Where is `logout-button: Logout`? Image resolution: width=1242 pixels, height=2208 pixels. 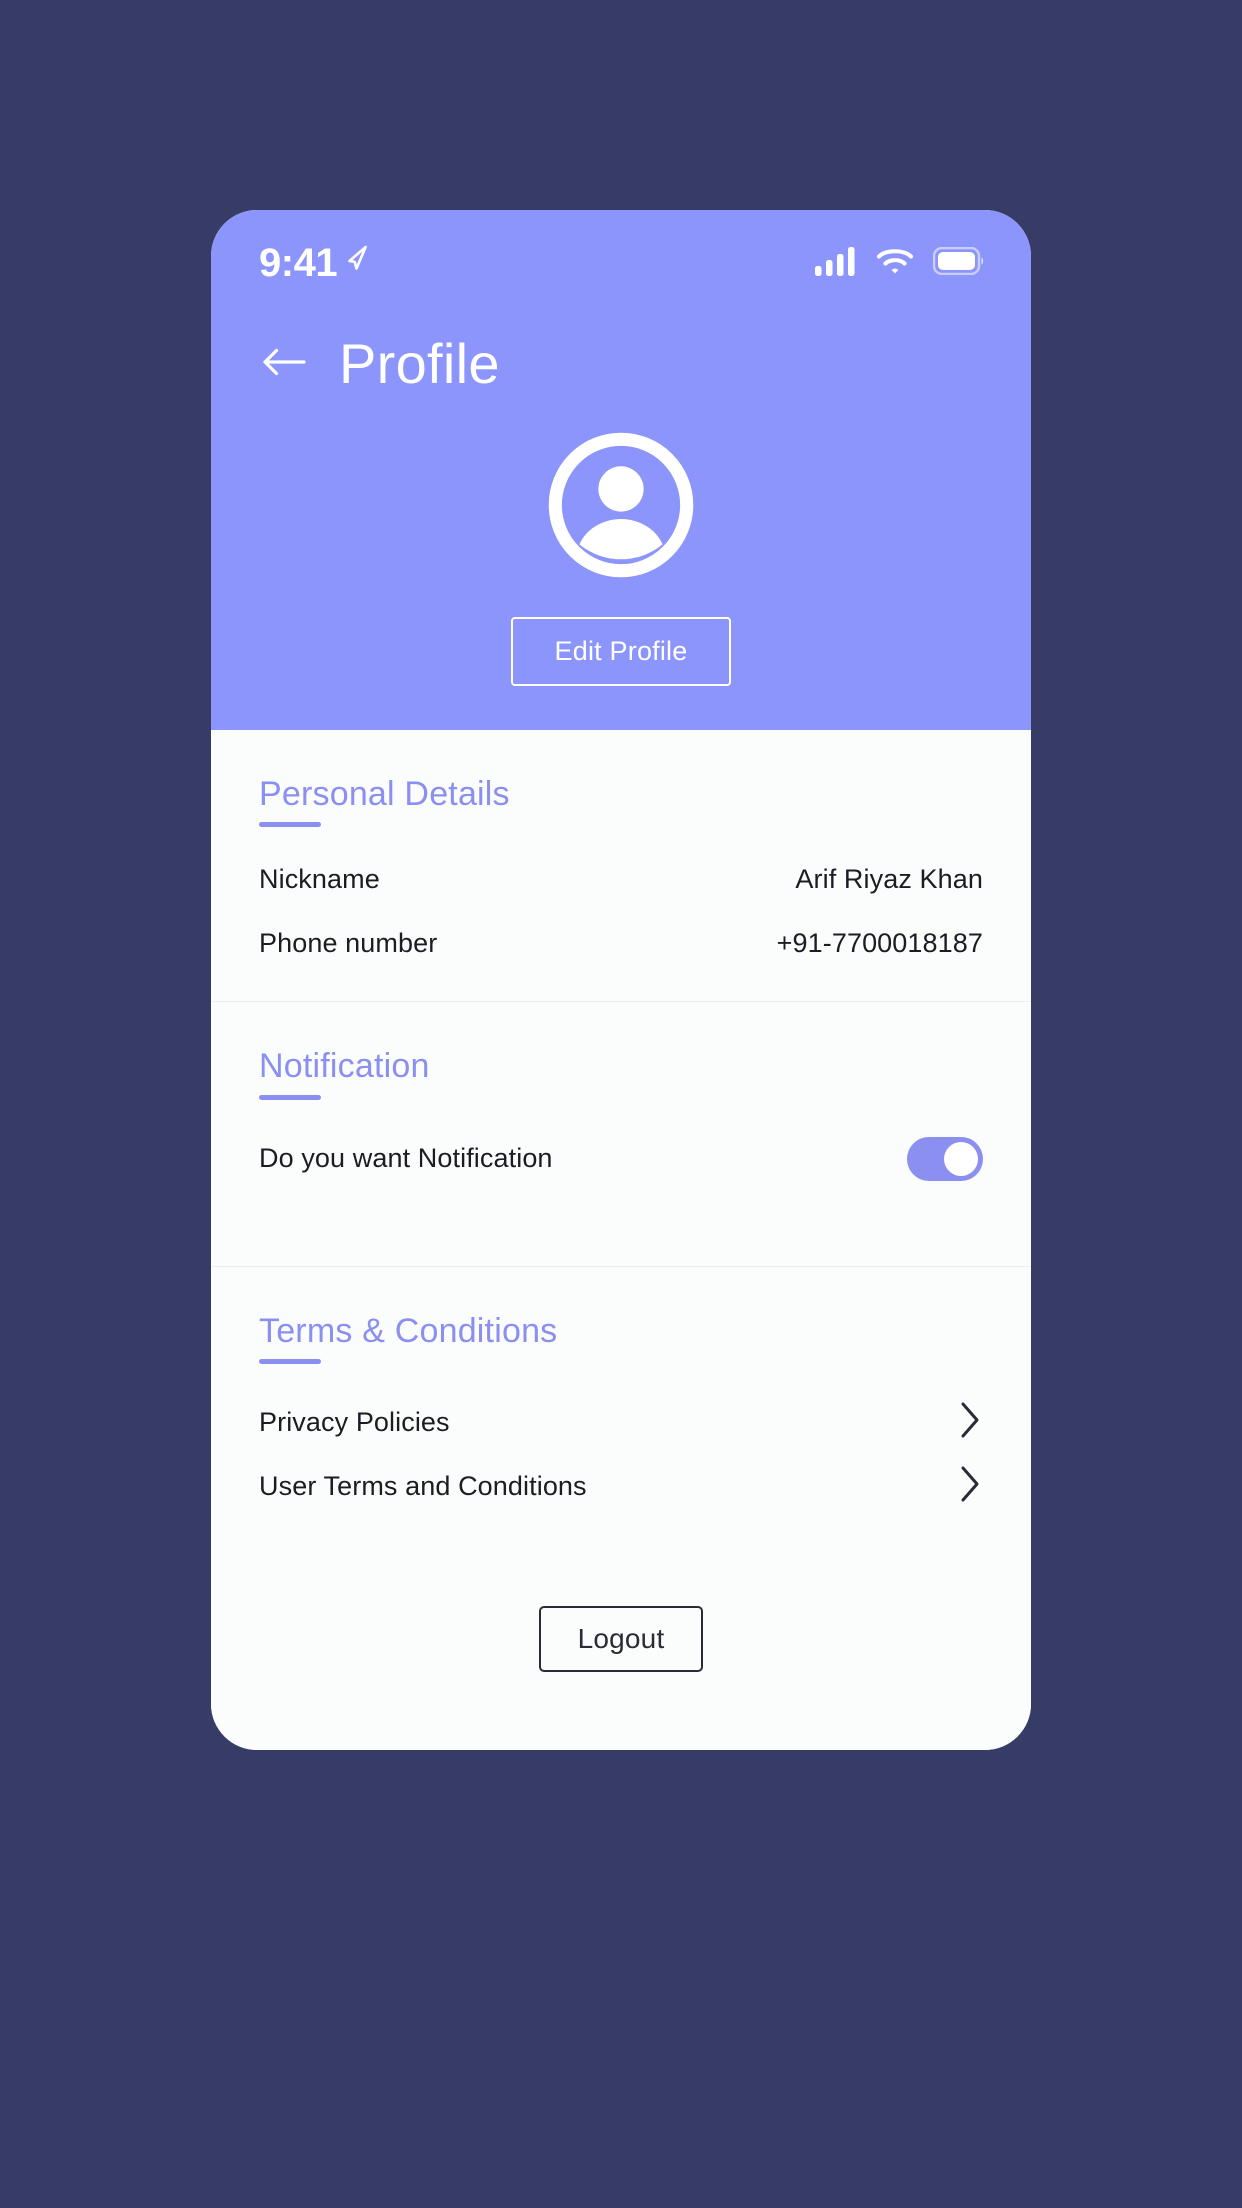 logout-button: Logout is located at coordinates (621, 1639).